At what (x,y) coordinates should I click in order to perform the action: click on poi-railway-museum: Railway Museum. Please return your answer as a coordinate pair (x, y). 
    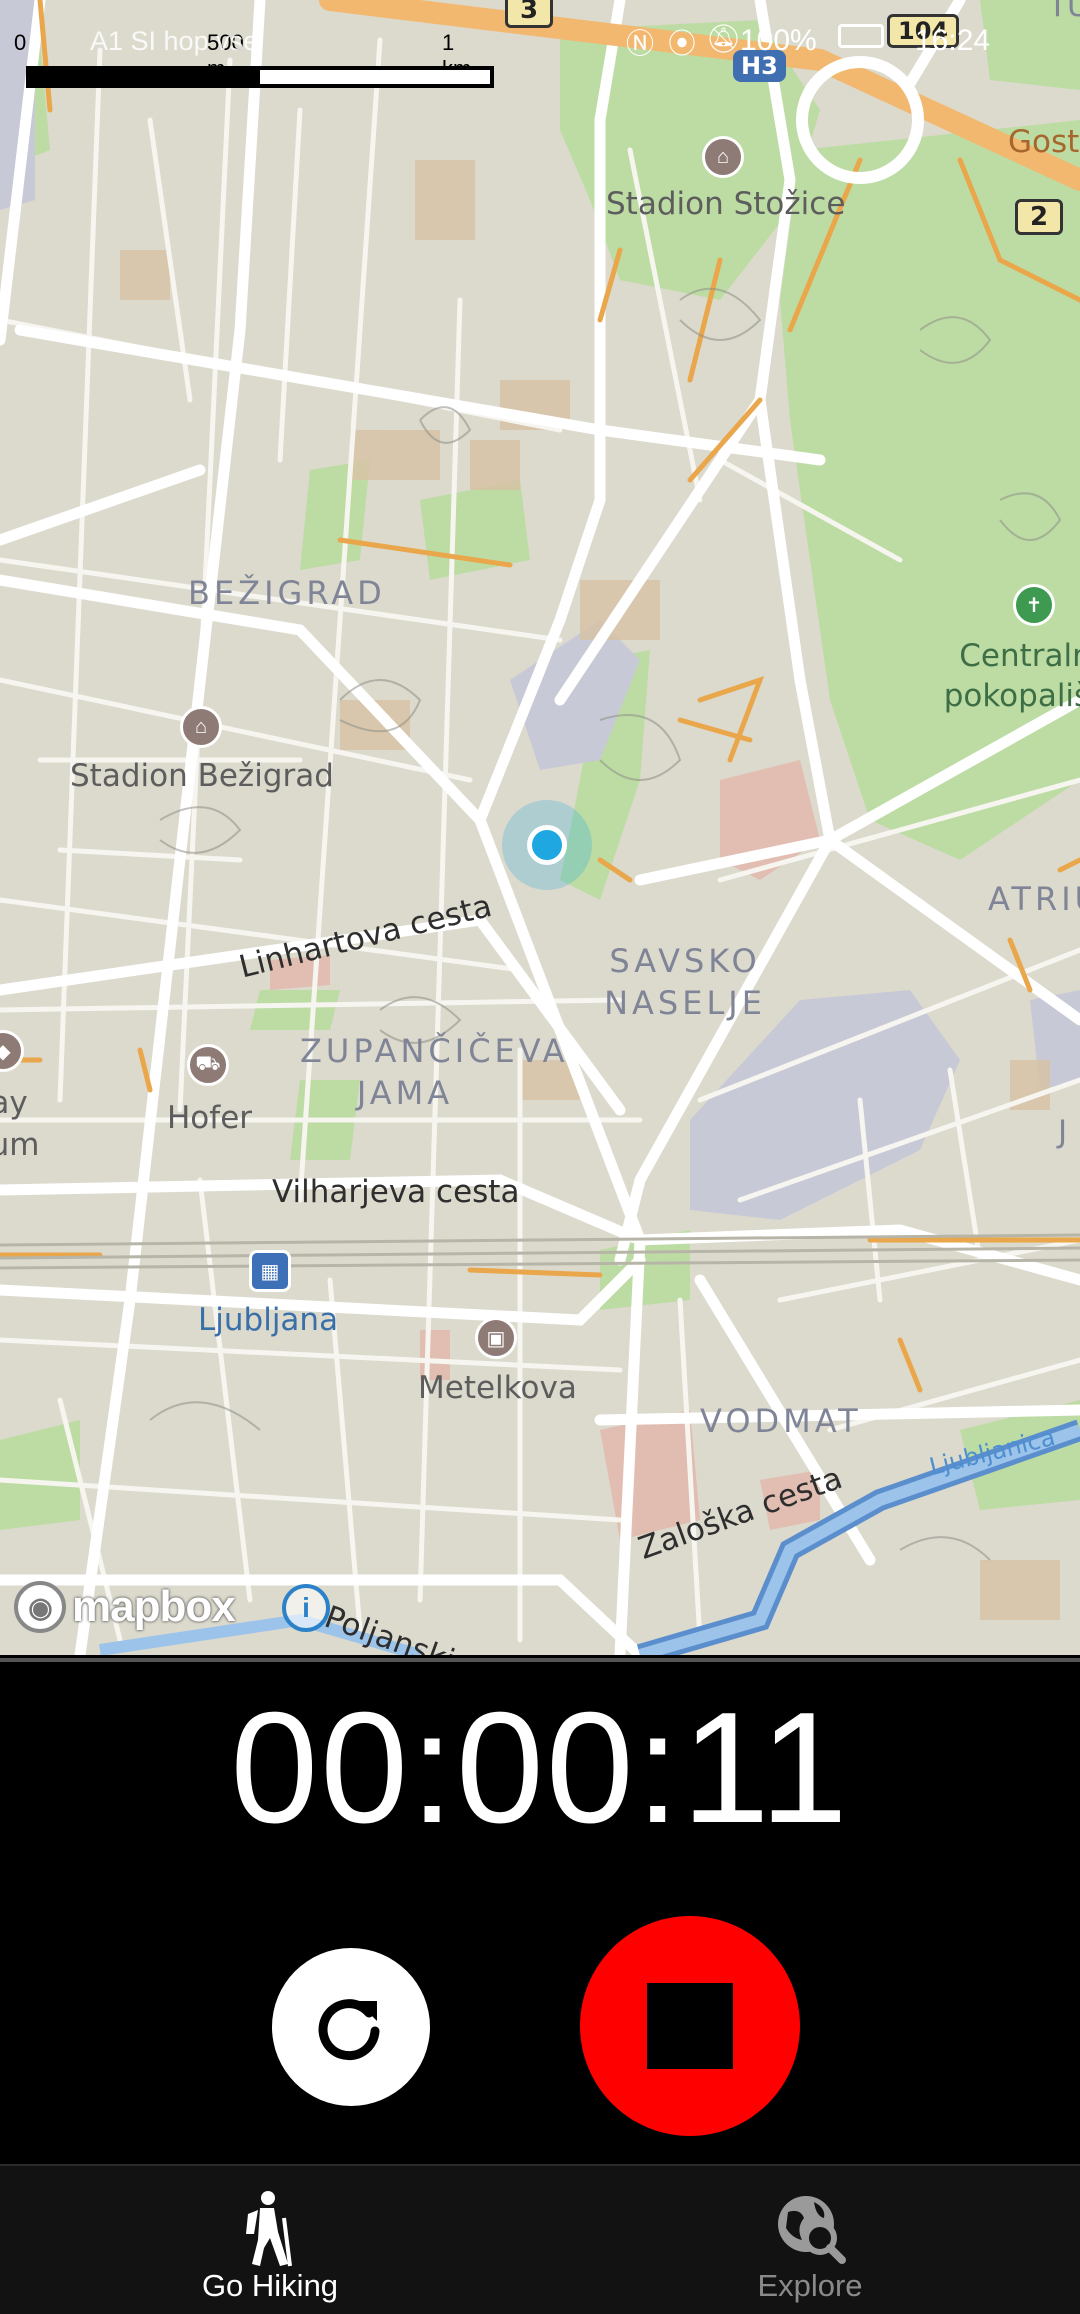
    Looking at the image, I should click on (74, 1124).